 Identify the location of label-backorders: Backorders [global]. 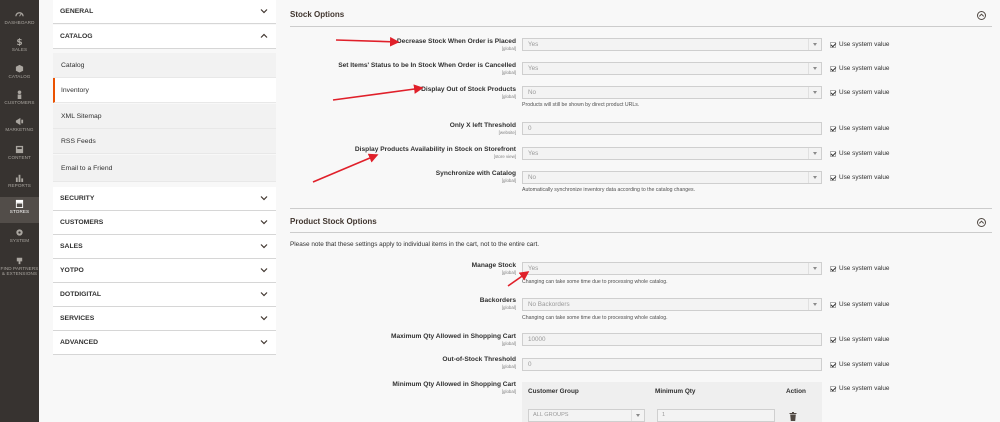
(497, 303).